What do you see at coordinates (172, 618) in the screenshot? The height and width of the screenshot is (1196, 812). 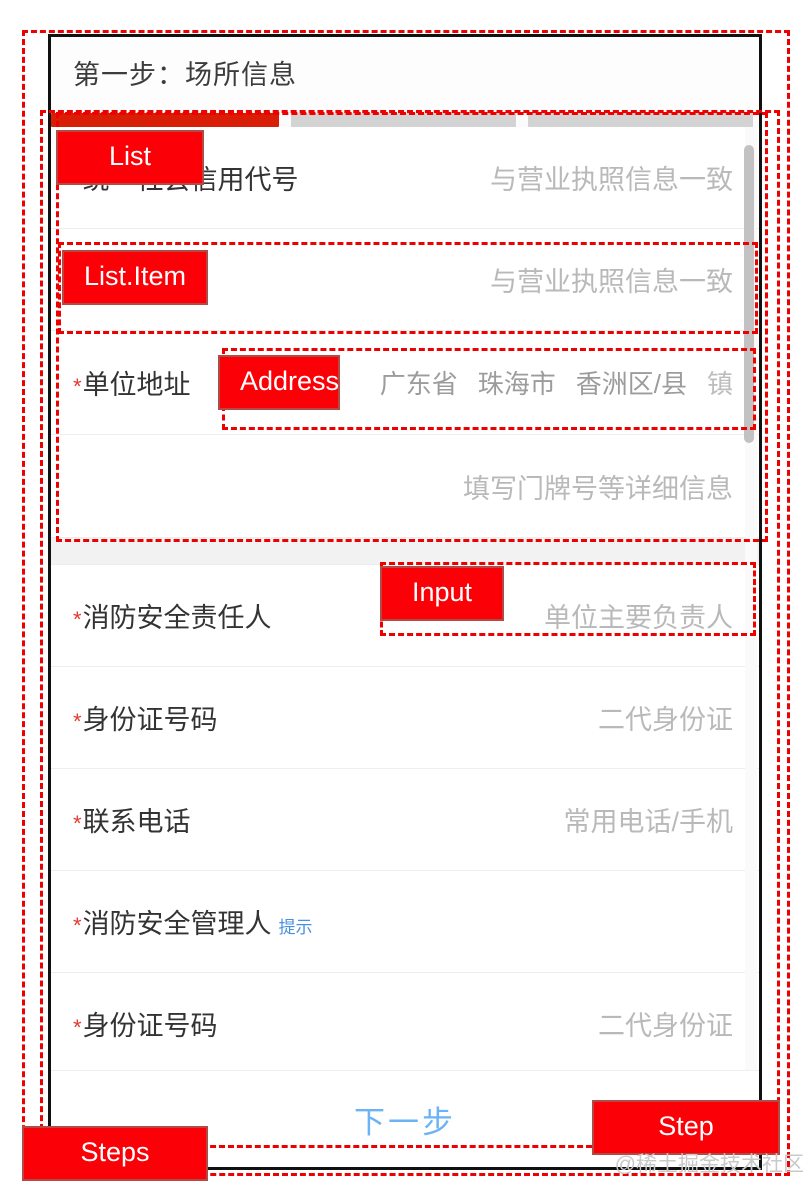 I see `field-label-safety-officer: * 消防安全责任人` at bounding box center [172, 618].